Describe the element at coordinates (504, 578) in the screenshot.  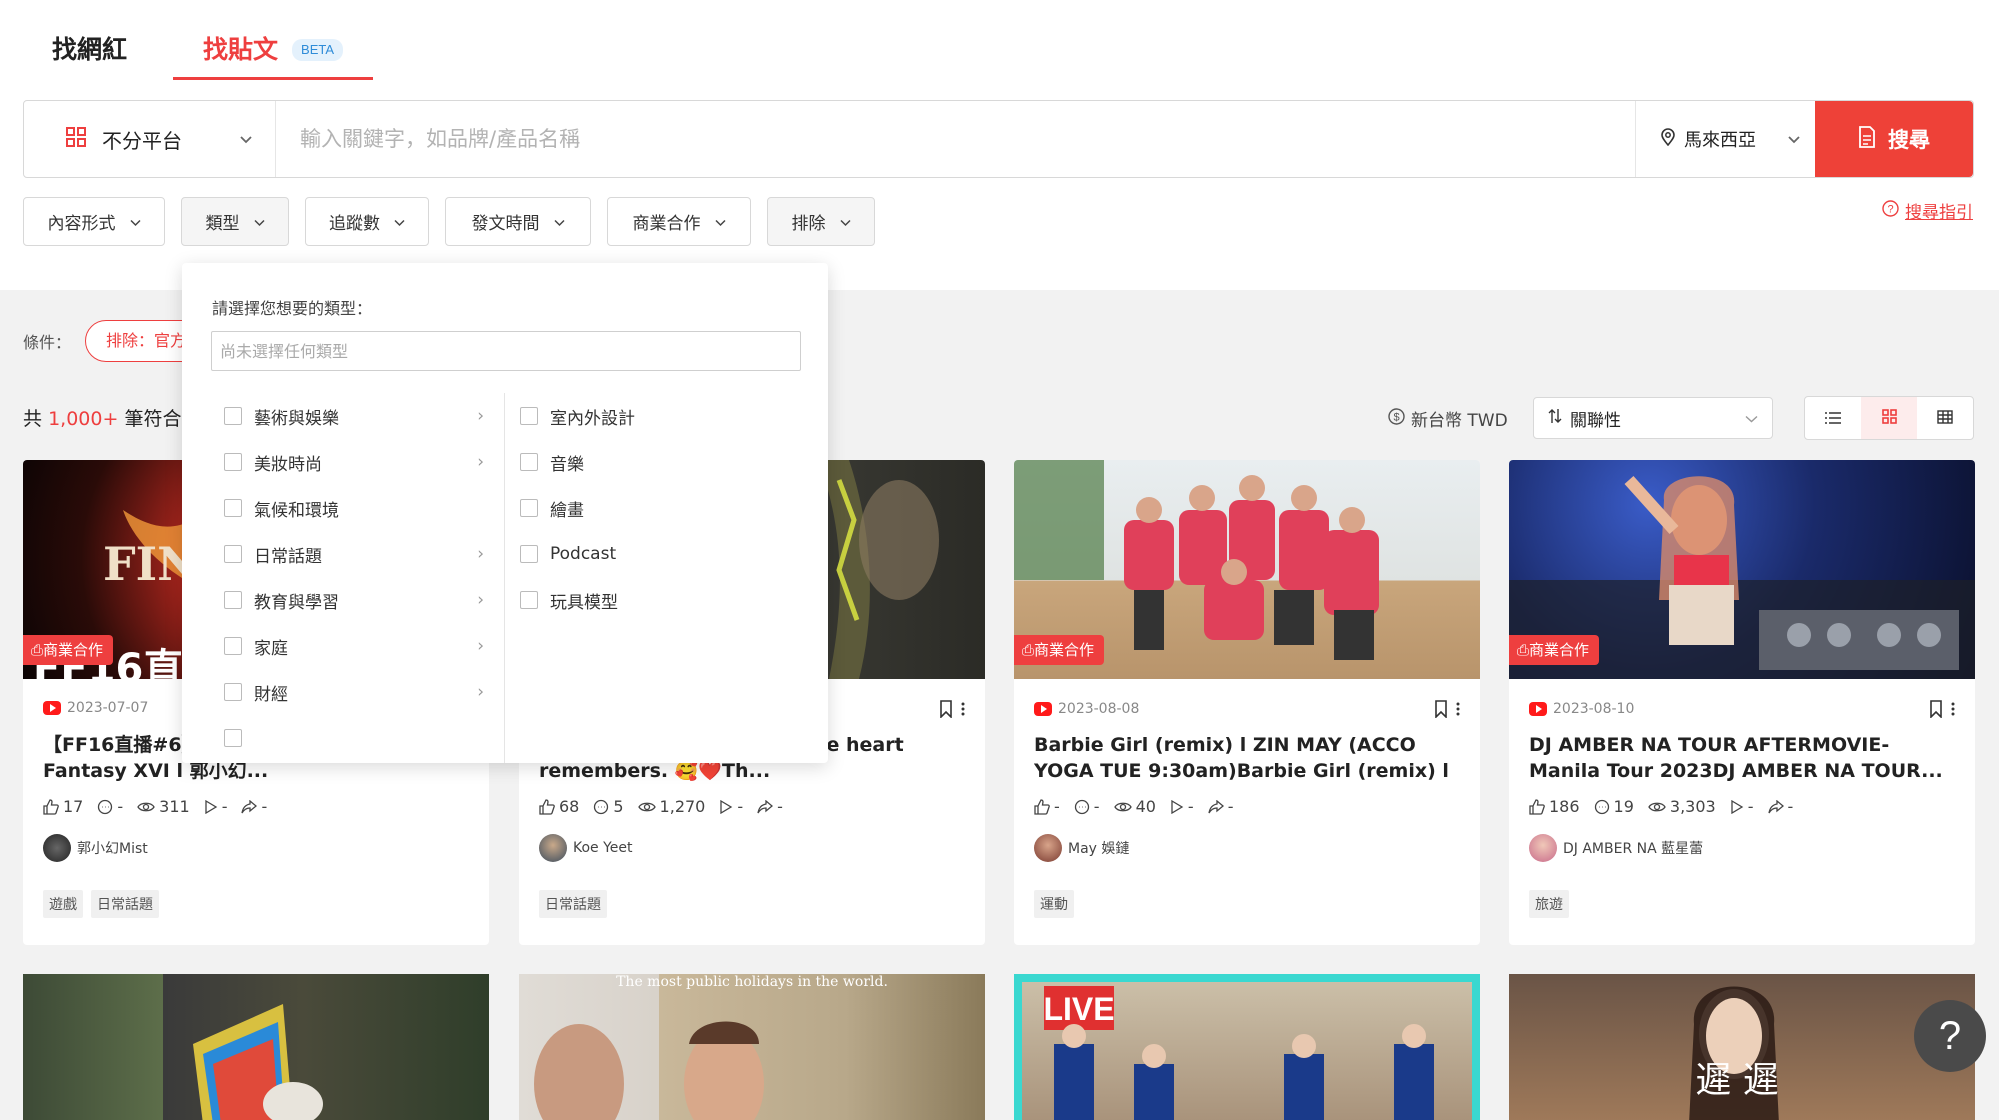
I see `column-divider` at that location.